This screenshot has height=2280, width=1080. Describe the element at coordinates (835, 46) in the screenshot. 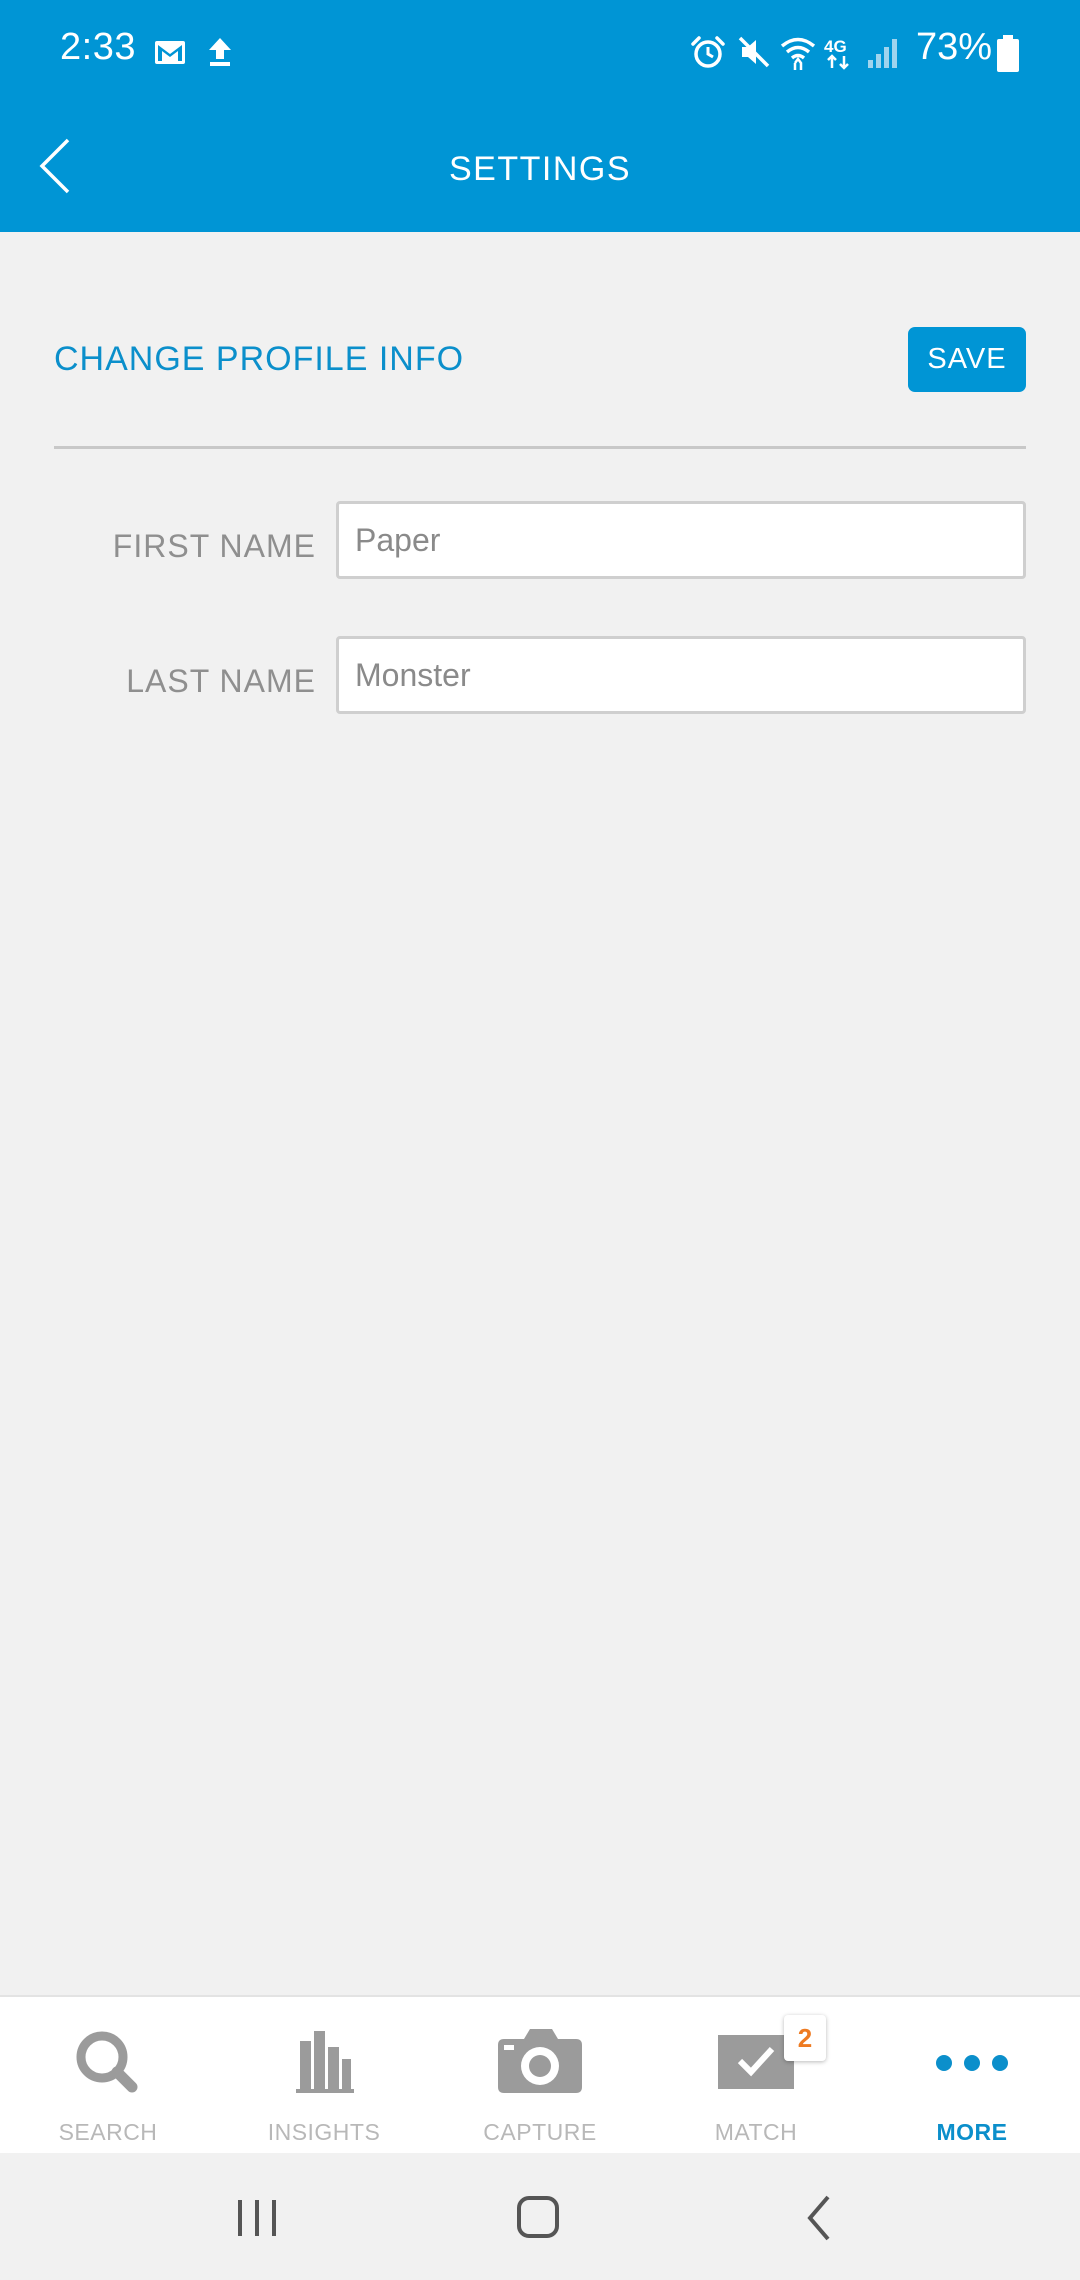

I see `svg-text: 4G` at that location.